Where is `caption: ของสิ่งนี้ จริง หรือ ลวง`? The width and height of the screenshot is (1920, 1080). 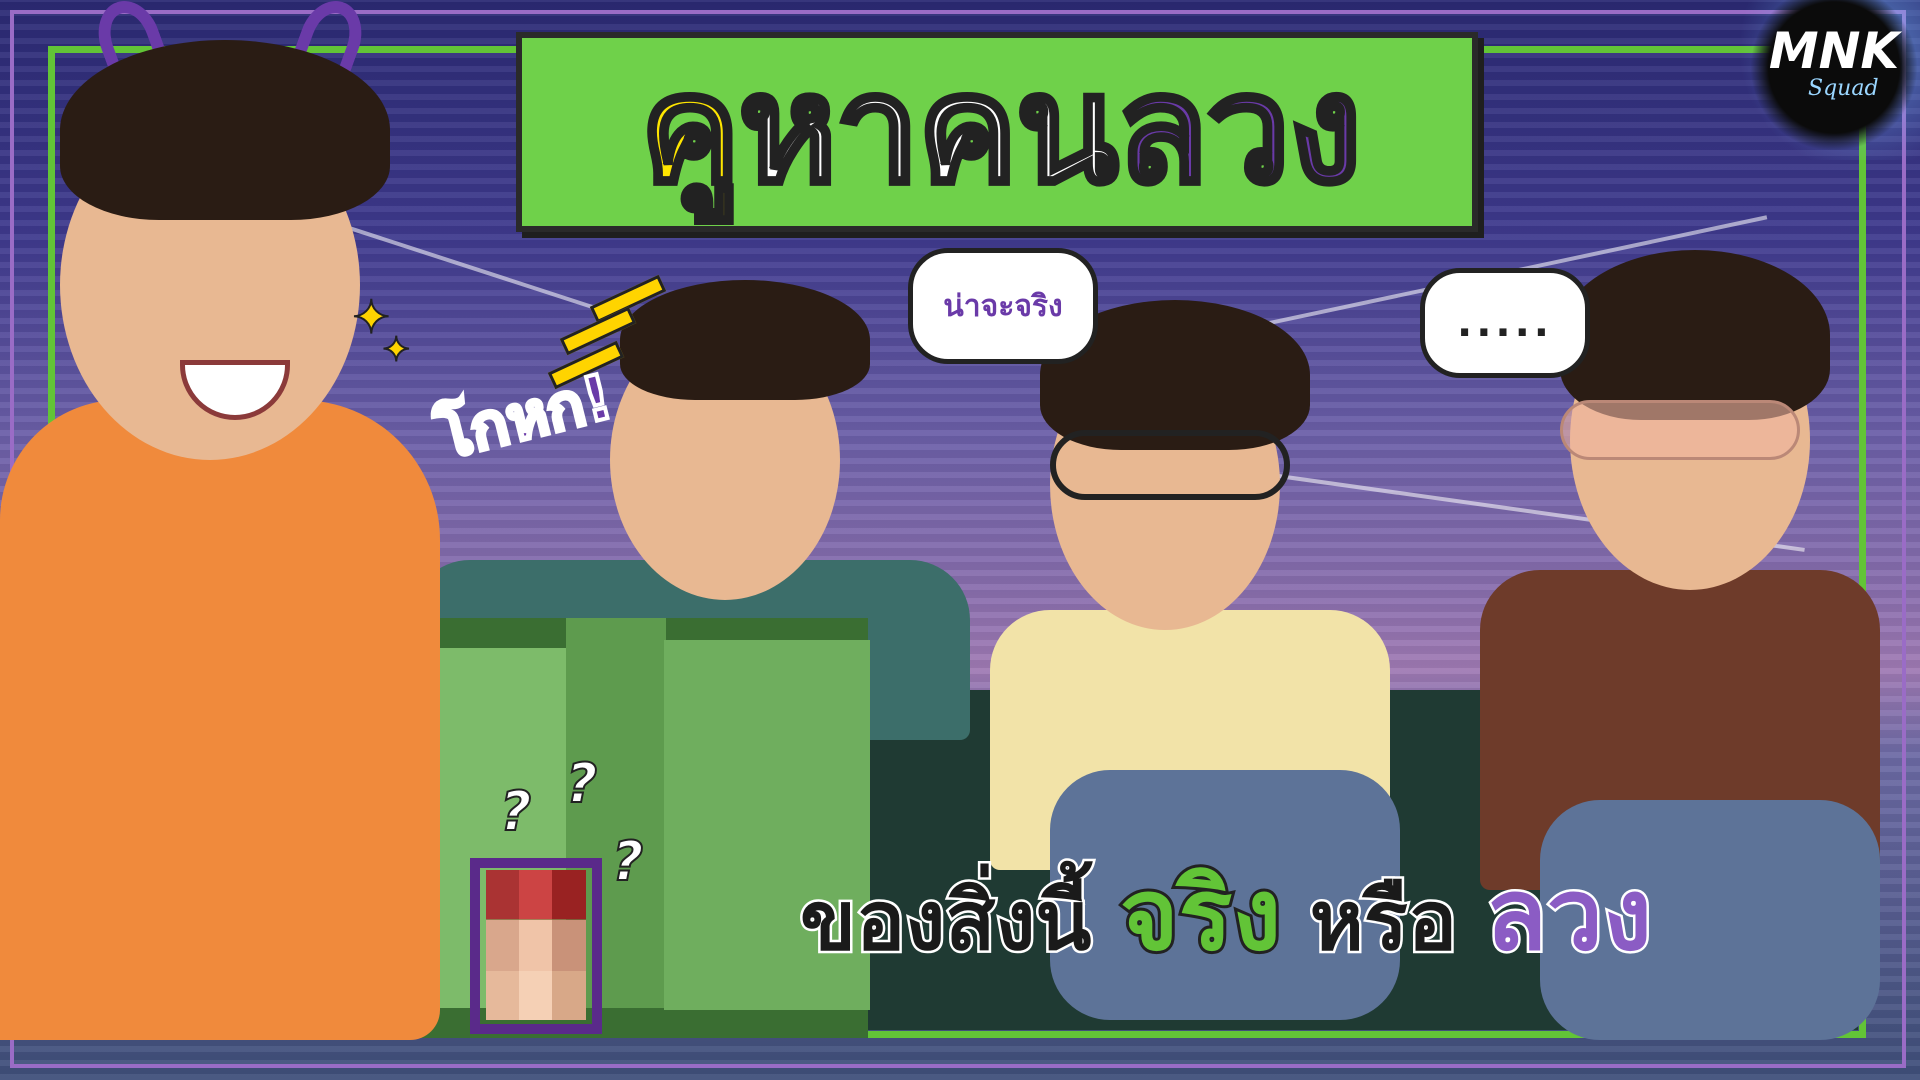
caption: ของสิ่งนี้ จริง หรือ ลวง is located at coordinates (1225, 915).